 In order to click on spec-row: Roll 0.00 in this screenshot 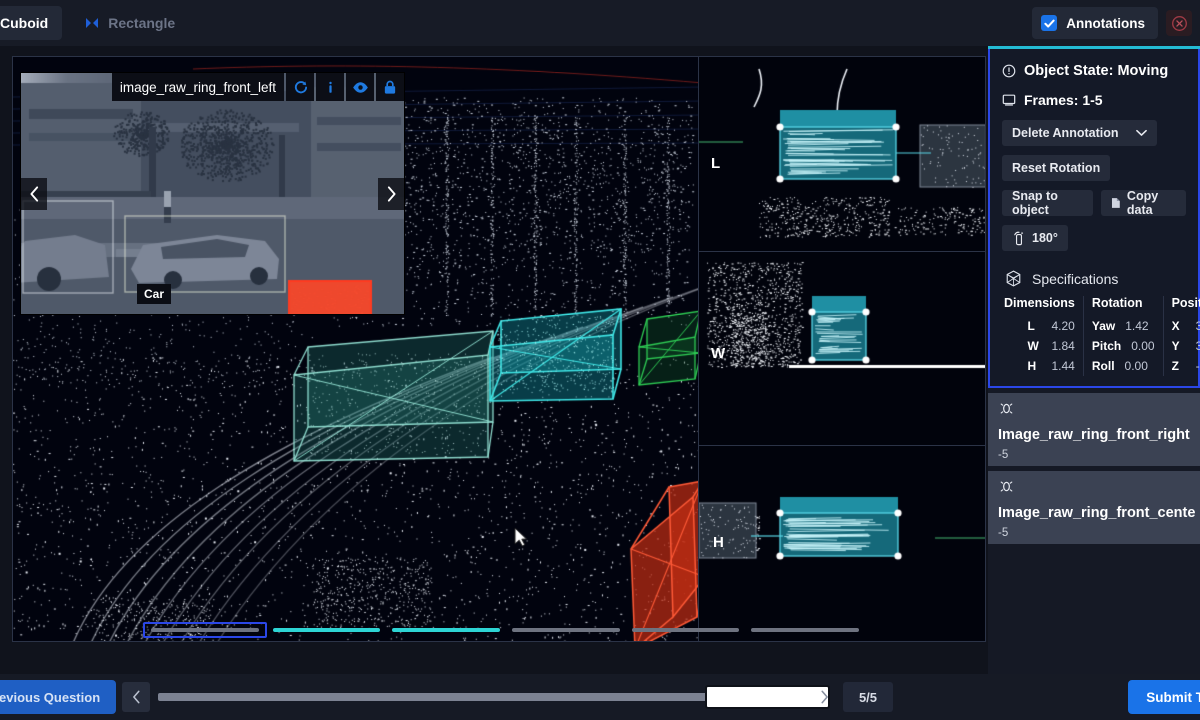, I will do `click(1123, 366)`.